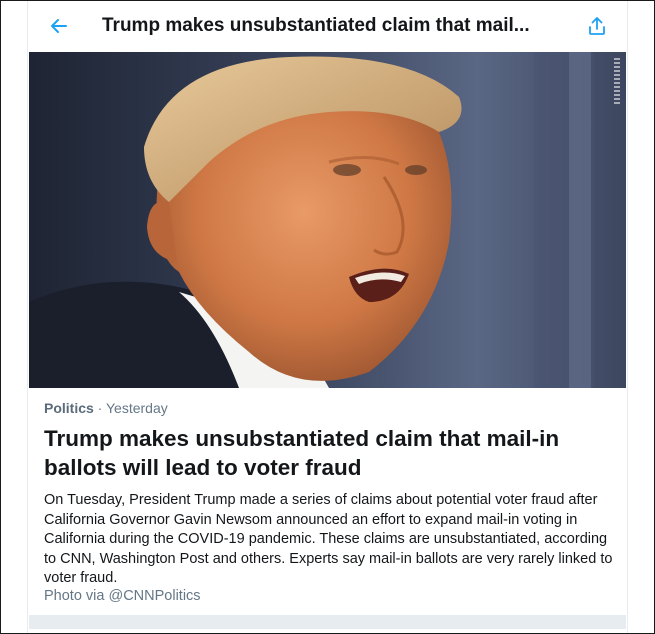 Image resolution: width=655 pixels, height=634 pixels. What do you see at coordinates (122, 596) in the screenshot?
I see `photo-credit: Photo via @CNNPolitics` at bounding box center [122, 596].